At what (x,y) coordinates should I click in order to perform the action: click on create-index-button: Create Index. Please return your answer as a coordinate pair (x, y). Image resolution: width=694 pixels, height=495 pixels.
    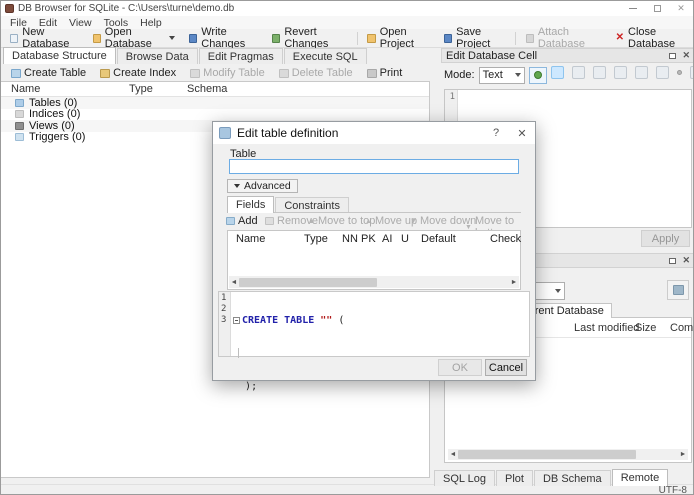
    Looking at the image, I should click on (138, 73).